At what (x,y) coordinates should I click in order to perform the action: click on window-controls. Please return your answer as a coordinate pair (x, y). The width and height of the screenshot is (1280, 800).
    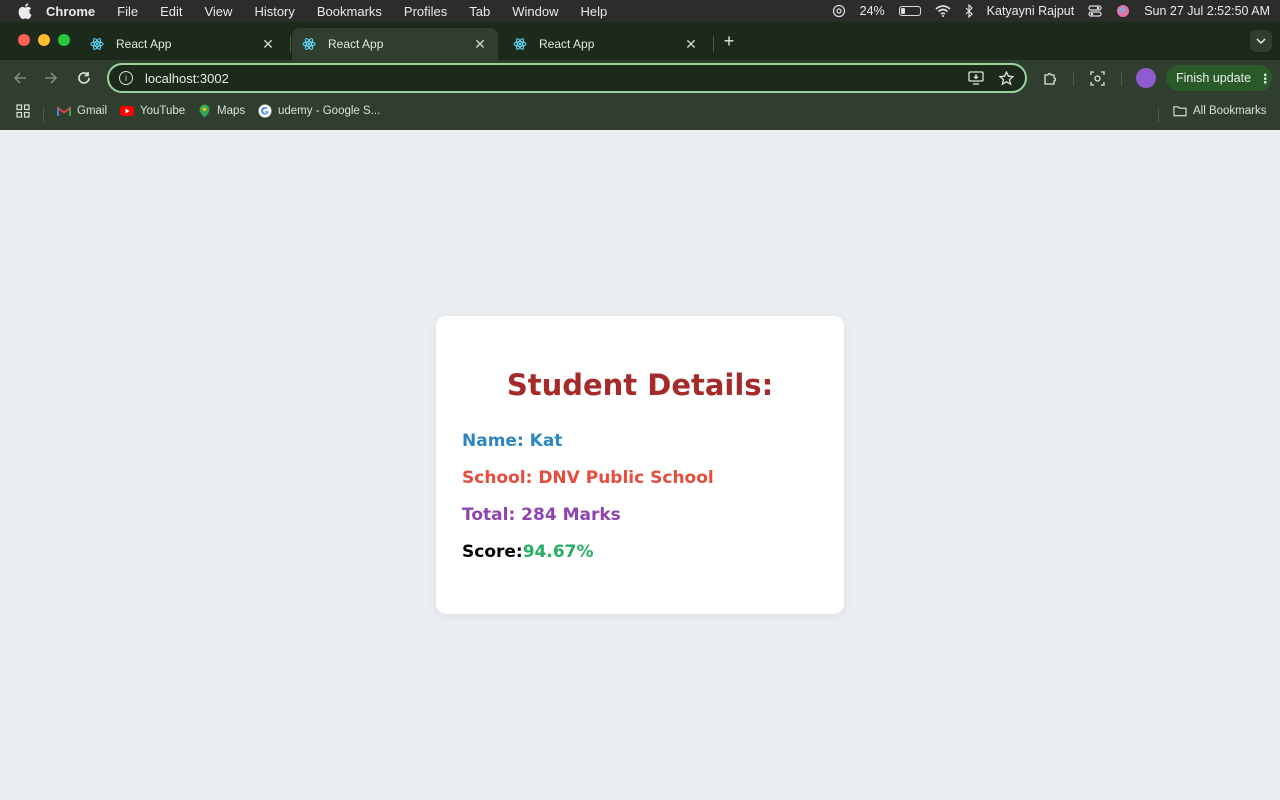
    Looking at the image, I should click on (44, 40).